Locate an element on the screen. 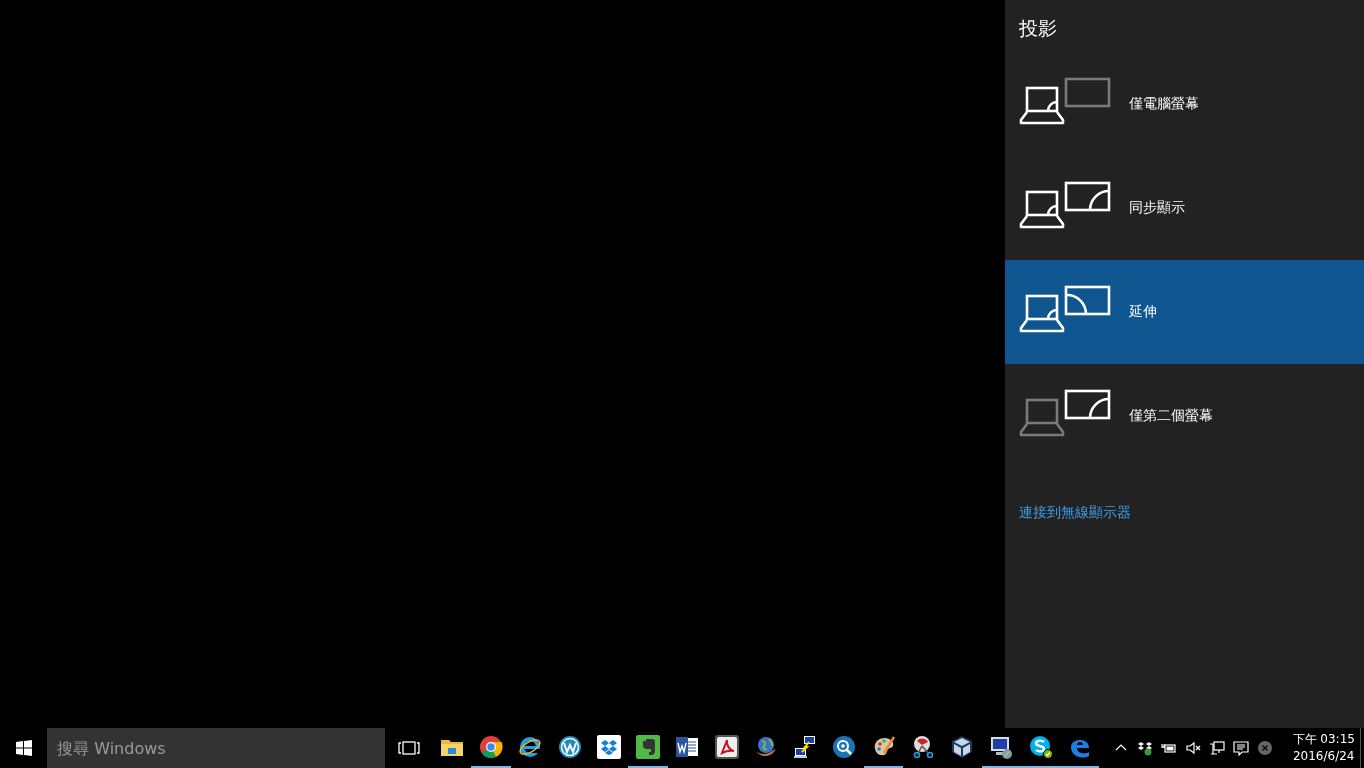  close-circle-icon is located at coordinates (1265, 748).